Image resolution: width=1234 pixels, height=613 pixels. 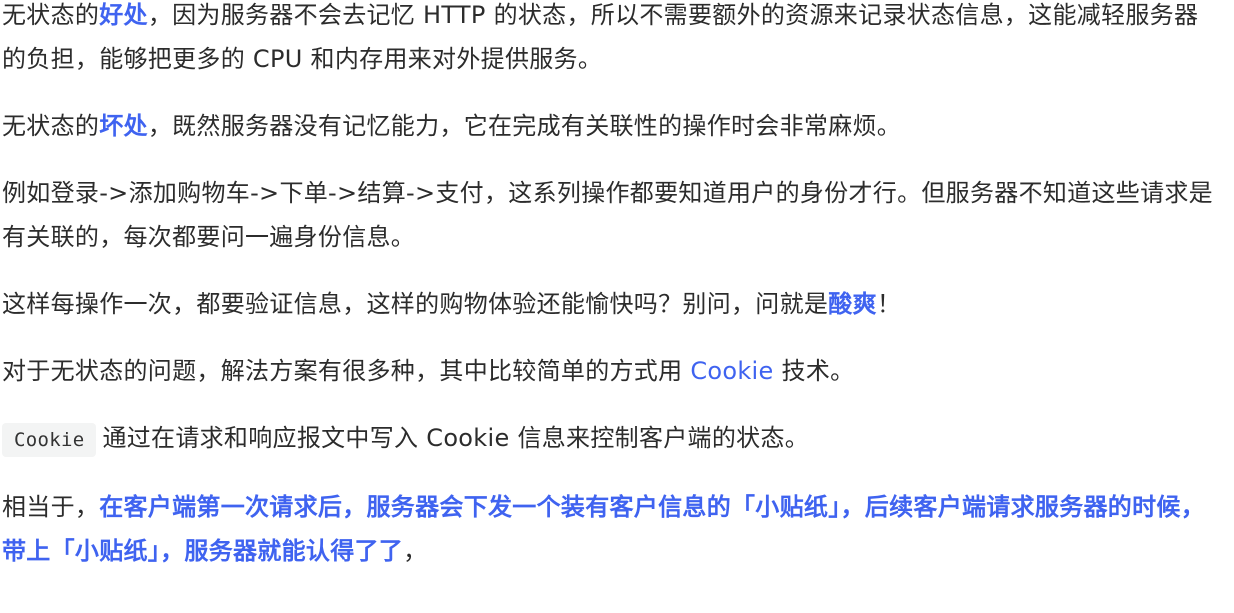 What do you see at coordinates (415, 551) in the screenshot?
I see `text-segment: ，` at bounding box center [415, 551].